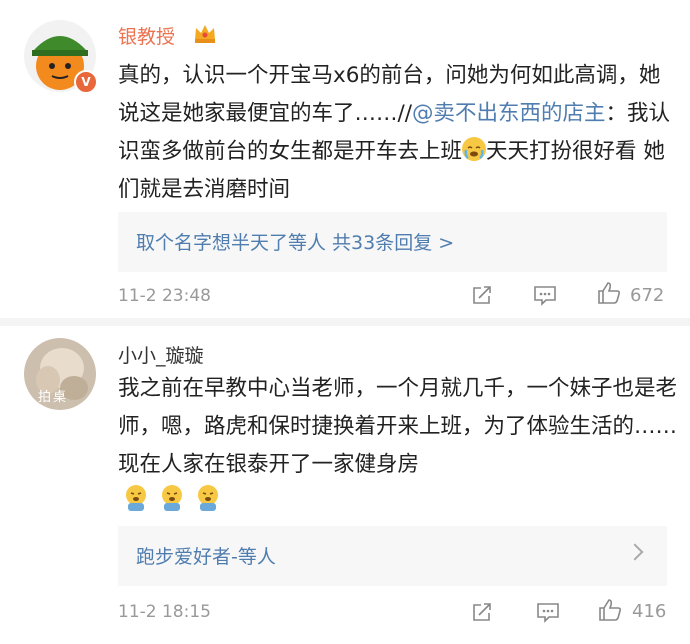 Image resolution: width=690 pixels, height=644 pixels. I want to click on verified-badge: V, so click(86, 82).